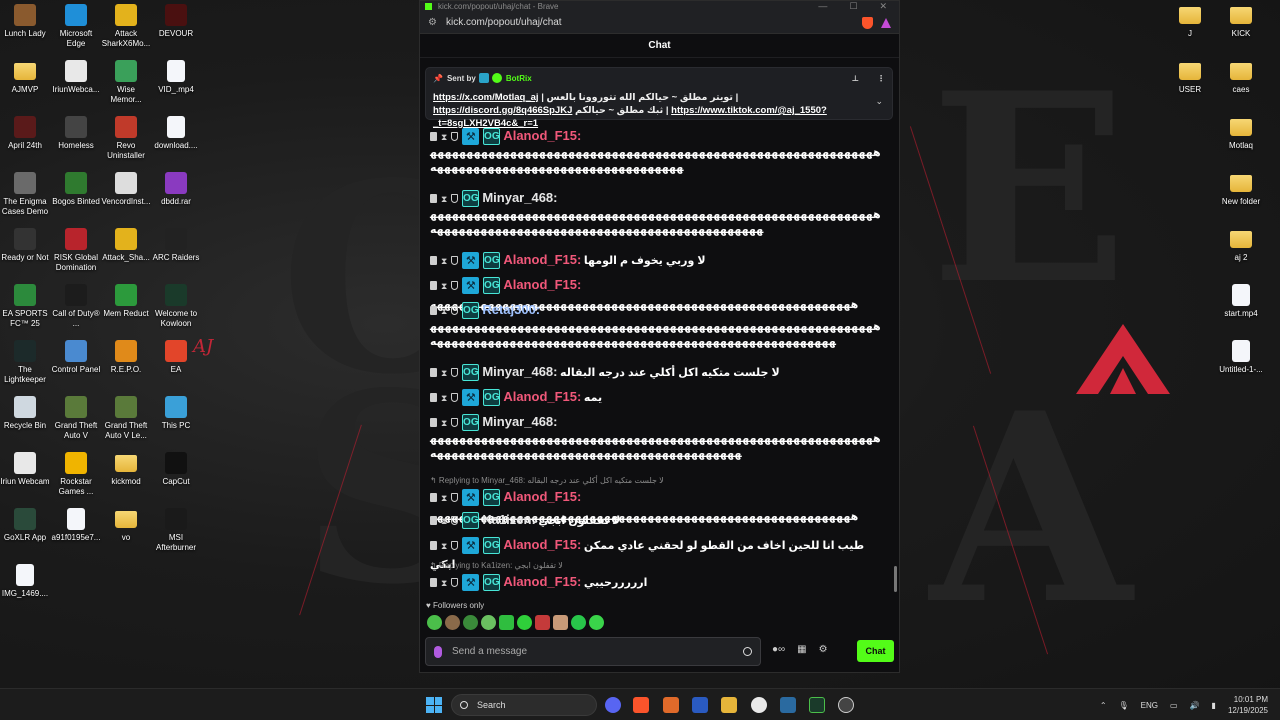  Describe the element at coordinates (1195, 705) in the screenshot. I see `volume-icon: 🔊` at that location.